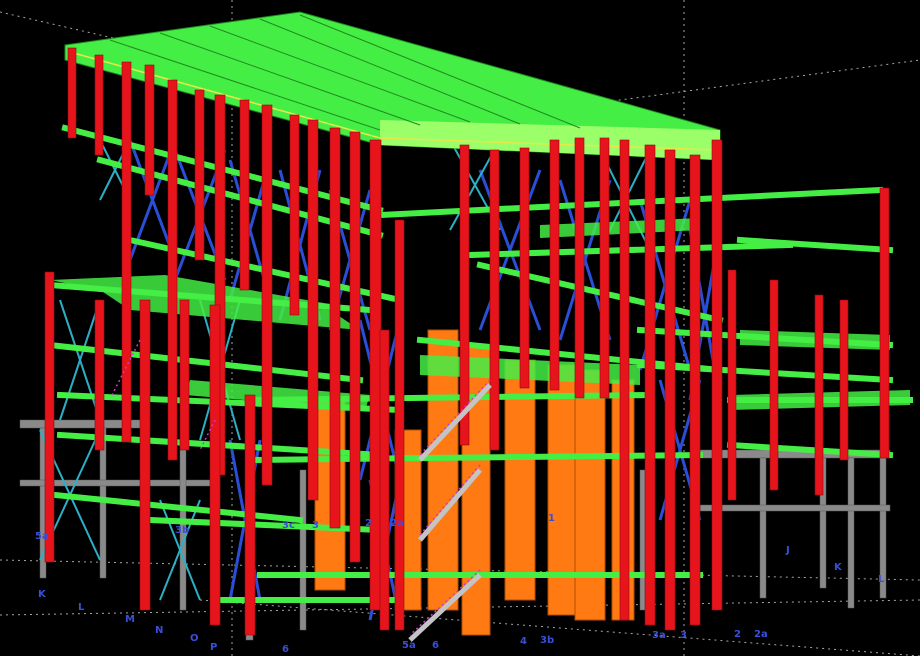 The image size is (920, 656). What do you see at coordinates (288, 525) in the screenshot?
I see `grid-label: 3c` at bounding box center [288, 525].